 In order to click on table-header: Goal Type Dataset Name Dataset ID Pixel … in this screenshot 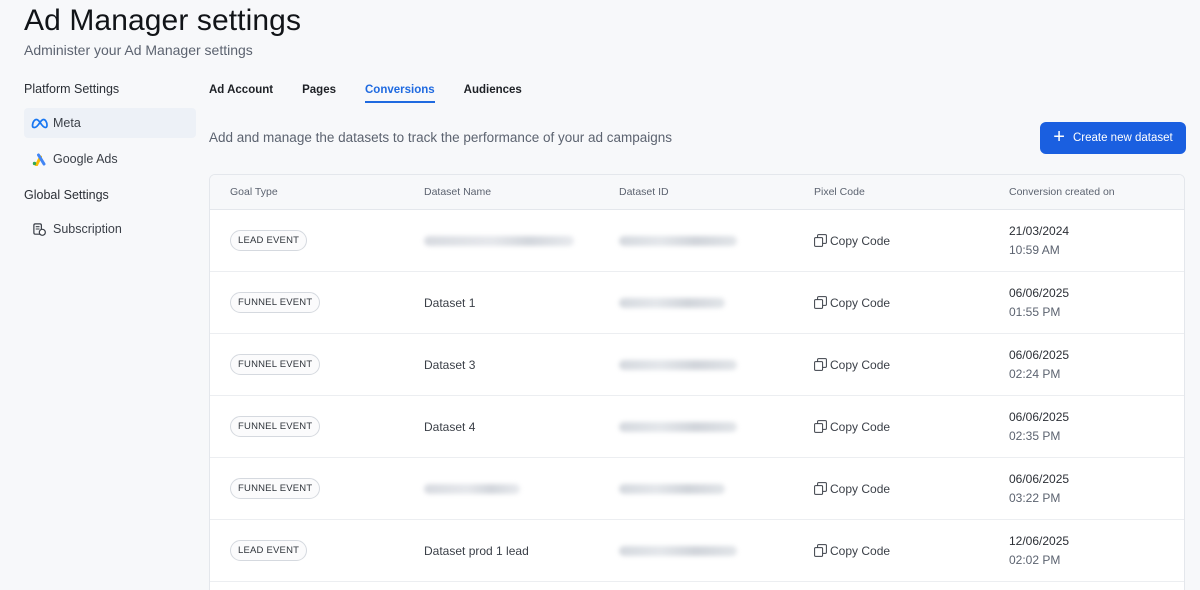, I will do `click(697, 192)`.